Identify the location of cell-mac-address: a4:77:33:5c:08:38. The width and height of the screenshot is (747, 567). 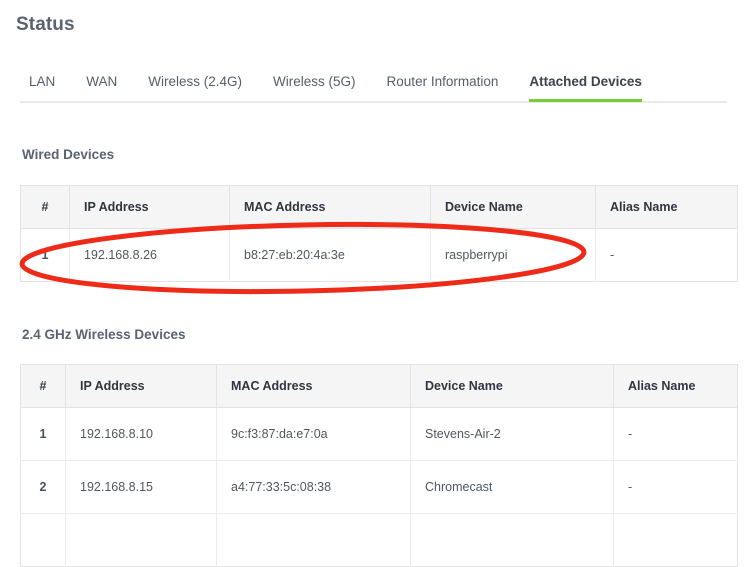
(313, 487).